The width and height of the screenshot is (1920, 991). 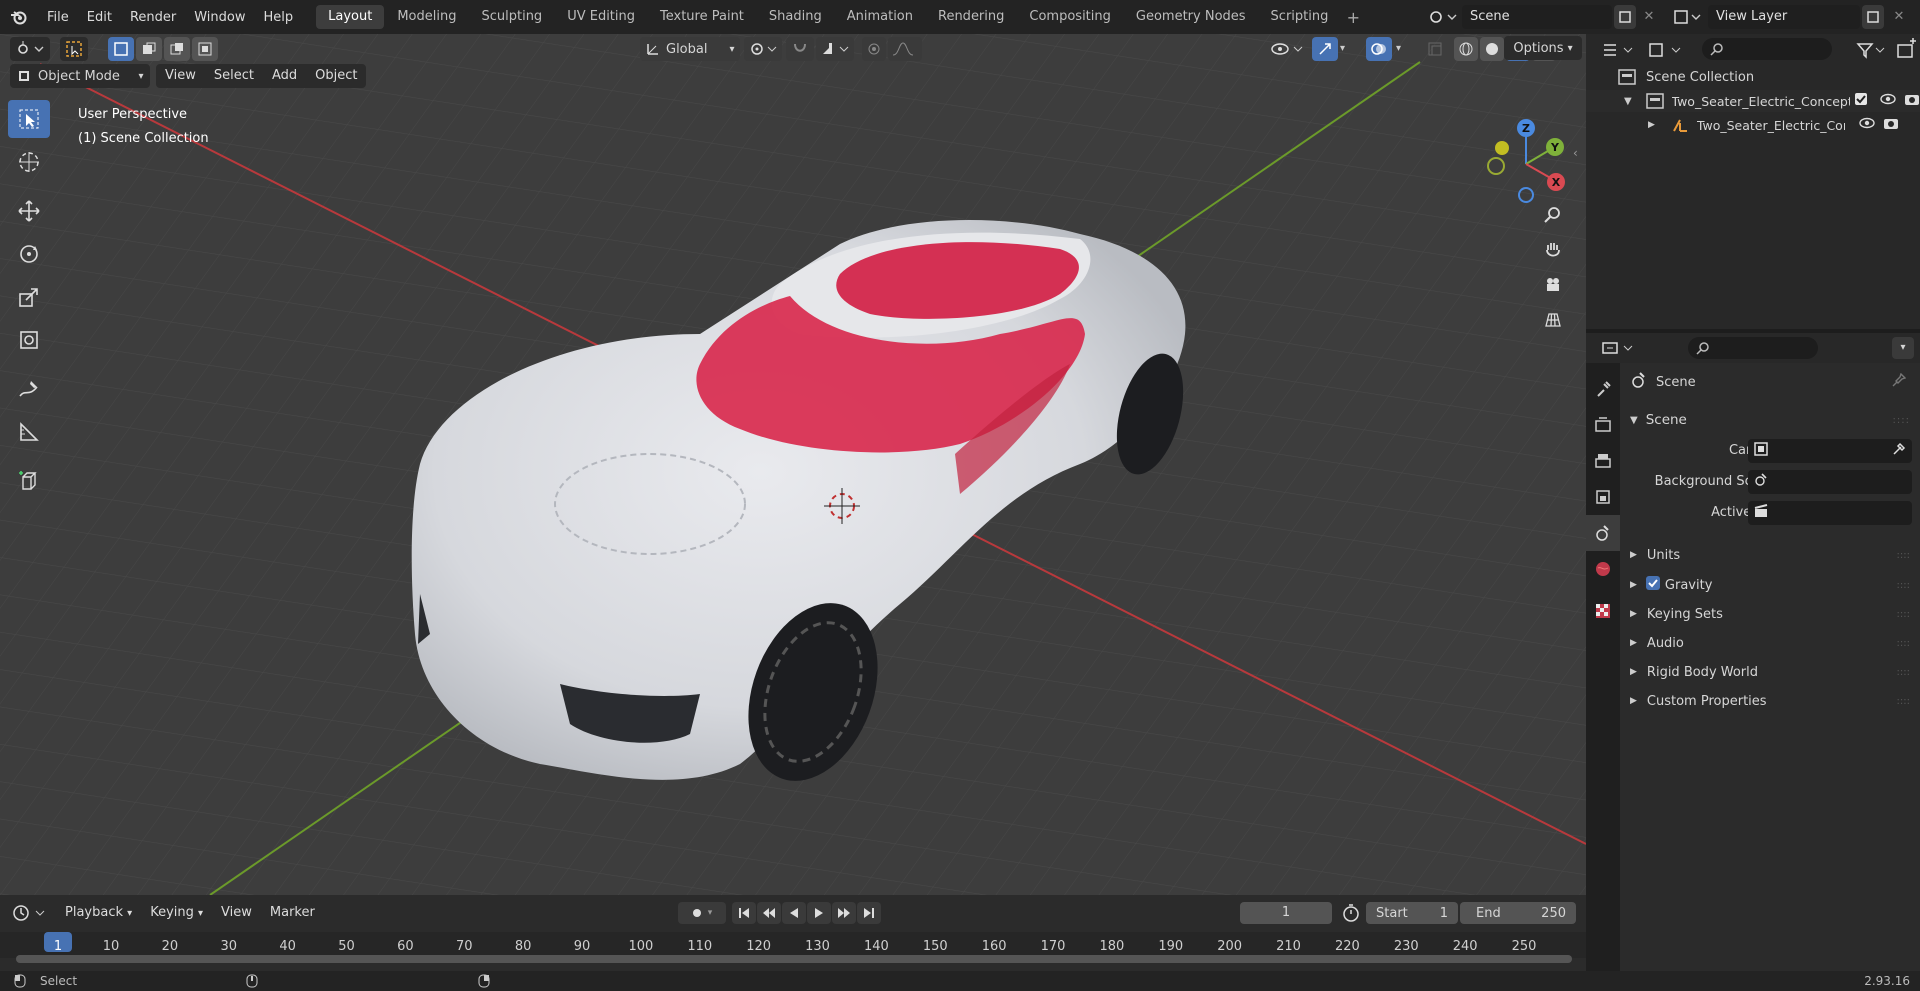 I want to click on solid-shading-icon, so click(x=1492, y=49).